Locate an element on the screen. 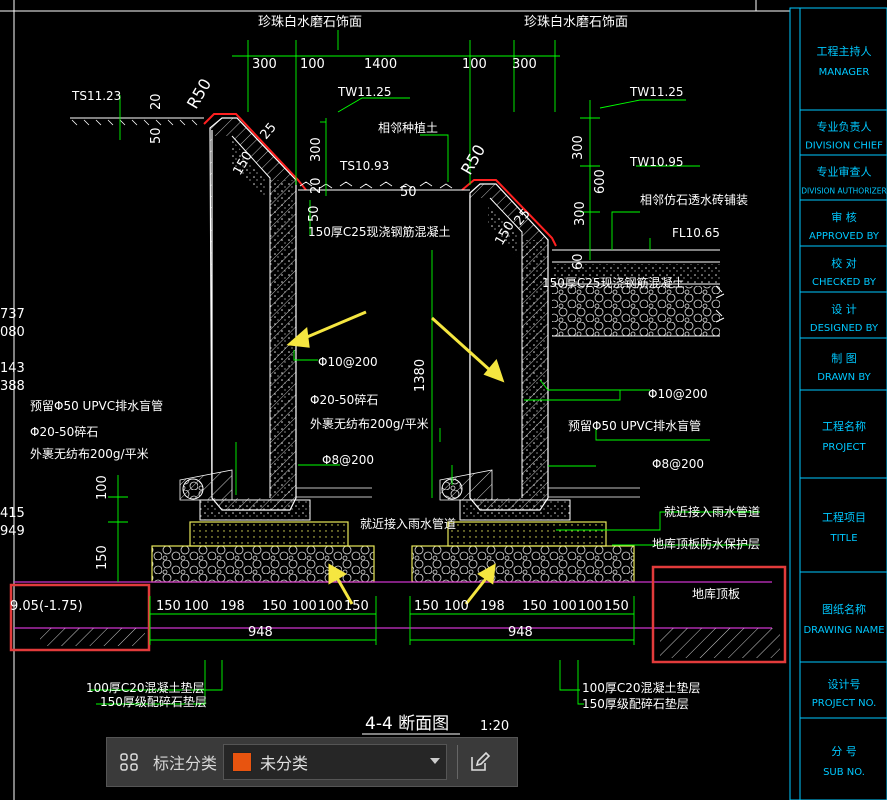 The image size is (887, 800). elevation-left-label: 9.05(-1.75) is located at coordinates (46, 606).